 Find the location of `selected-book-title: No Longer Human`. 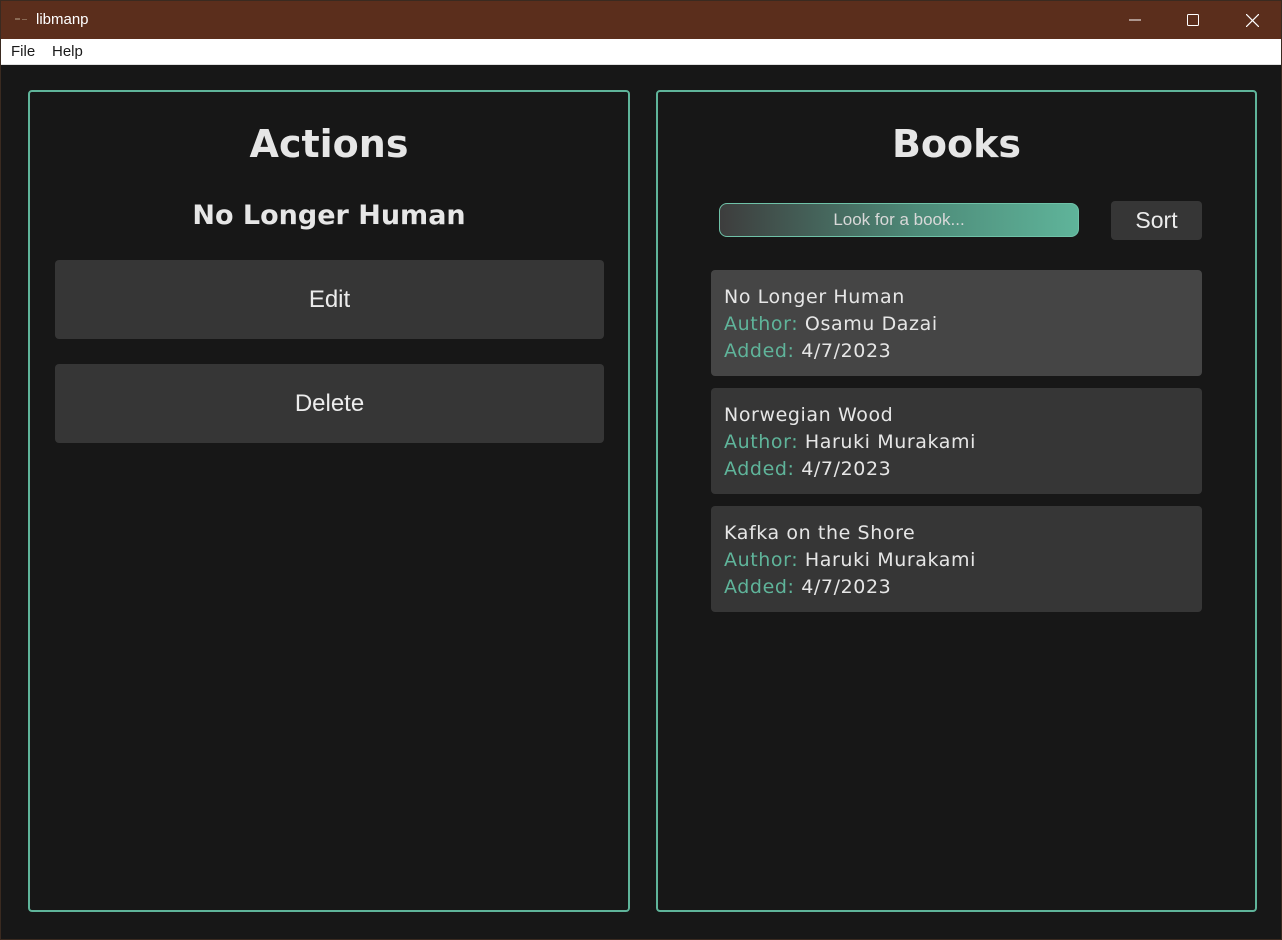

selected-book-title: No Longer Human is located at coordinates (329, 215).